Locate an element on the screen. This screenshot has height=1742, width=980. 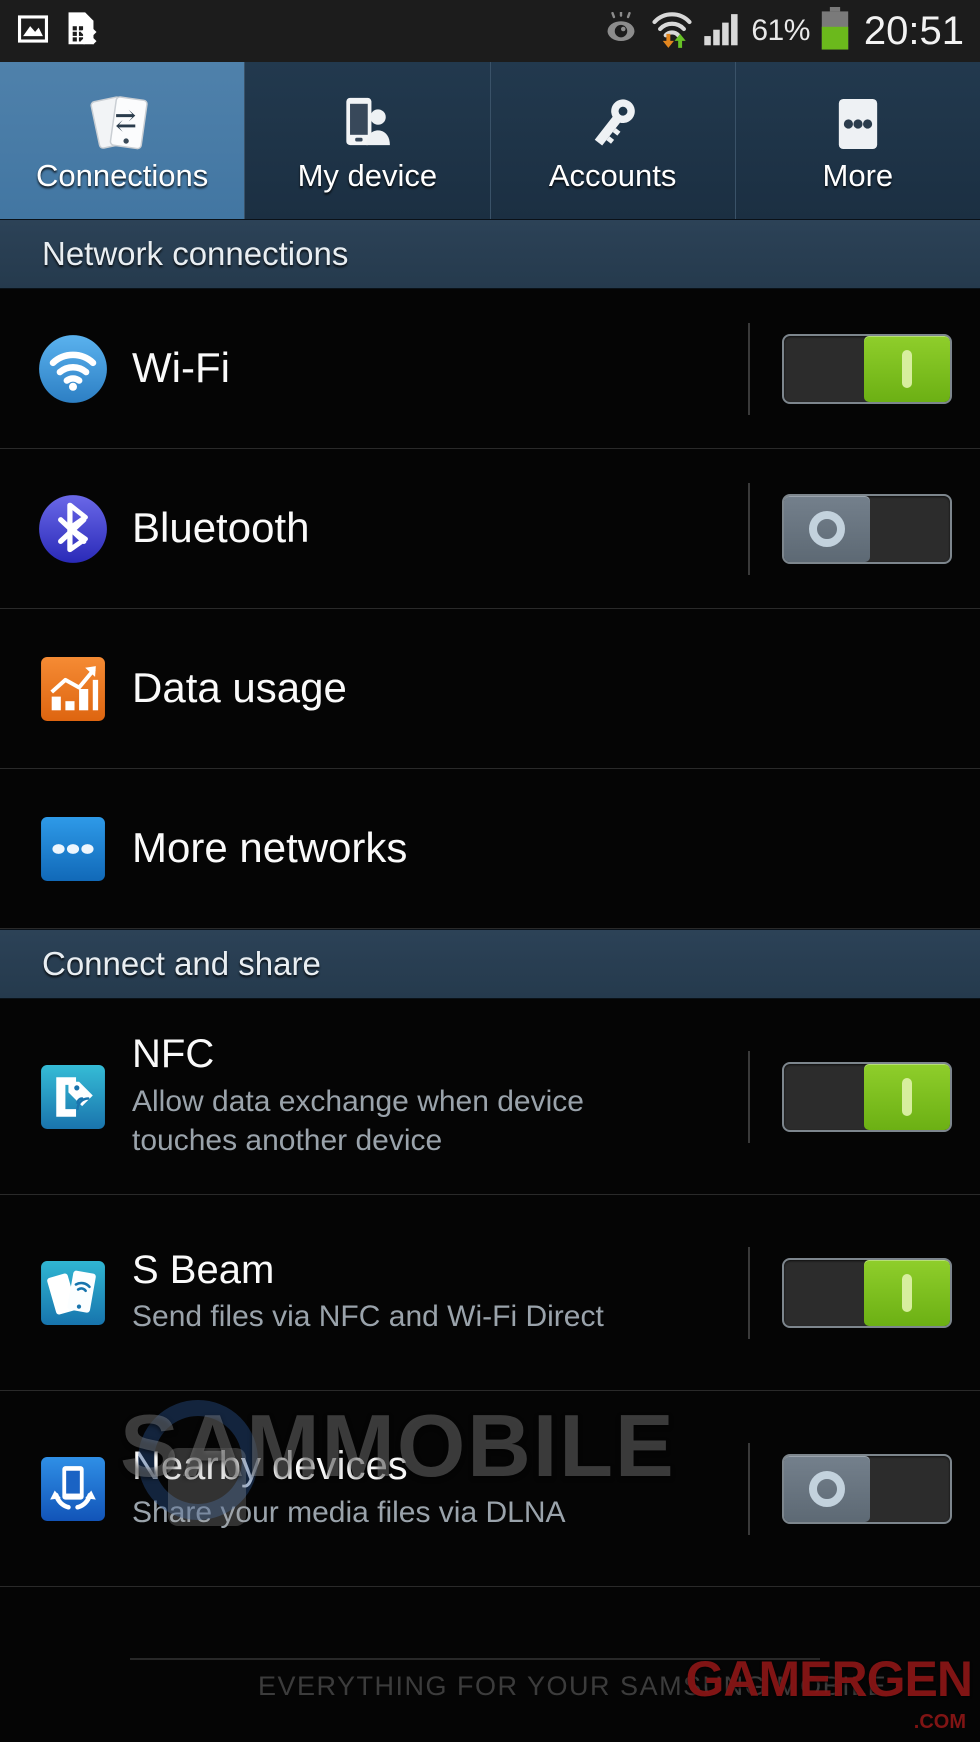
list-item-text: More networks is located at coordinates (430, 848).